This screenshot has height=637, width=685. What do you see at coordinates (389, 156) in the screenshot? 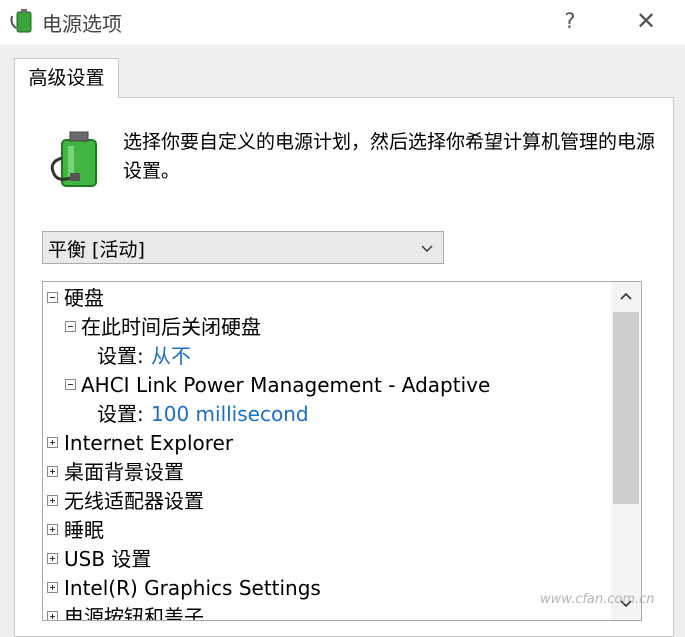
I see `description-text: 选择你要自定义的电源计划，然后选择你希望计算机管理的电源设置。` at bounding box center [389, 156].